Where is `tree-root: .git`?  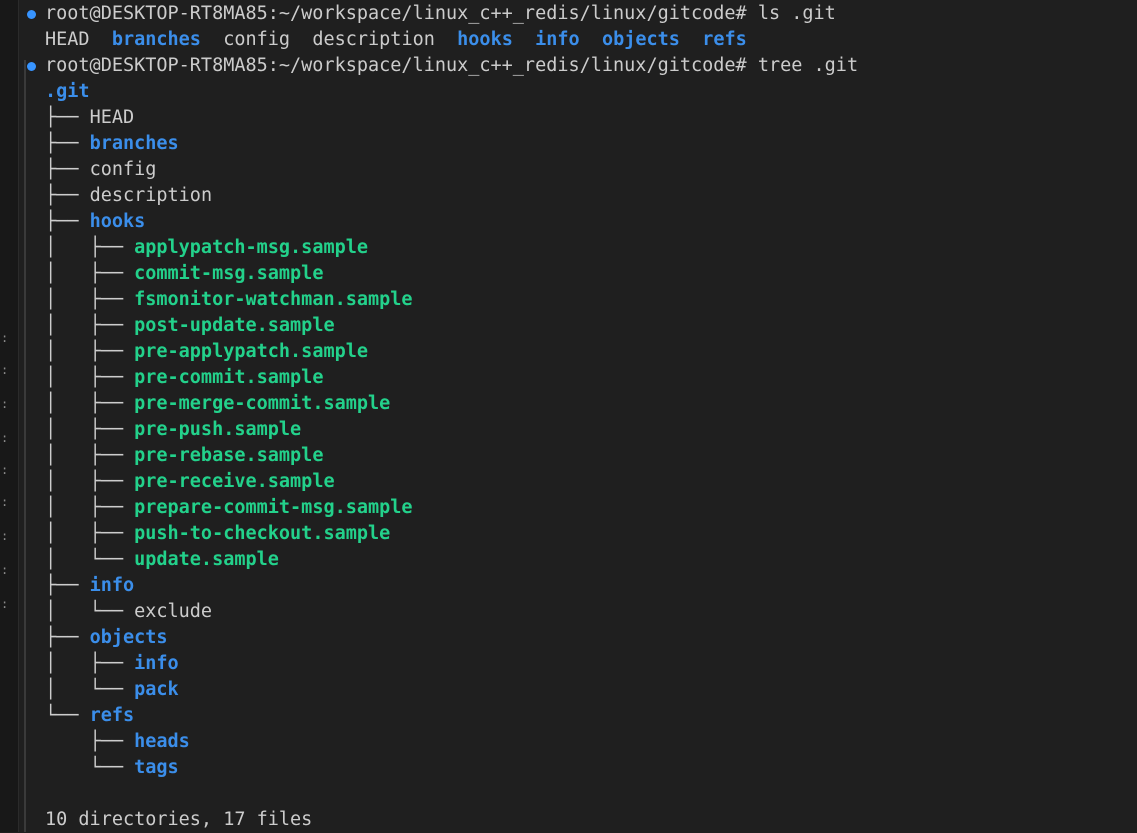
tree-root: .git is located at coordinates (67, 91).